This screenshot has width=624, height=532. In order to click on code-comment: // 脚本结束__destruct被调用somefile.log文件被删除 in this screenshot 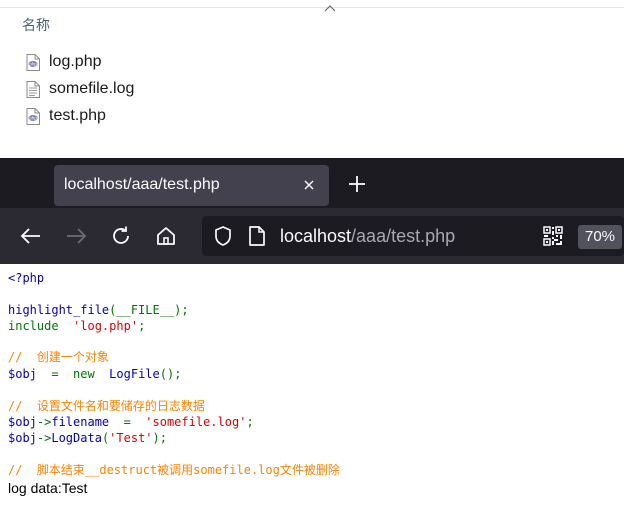, I will do `click(174, 470)`.